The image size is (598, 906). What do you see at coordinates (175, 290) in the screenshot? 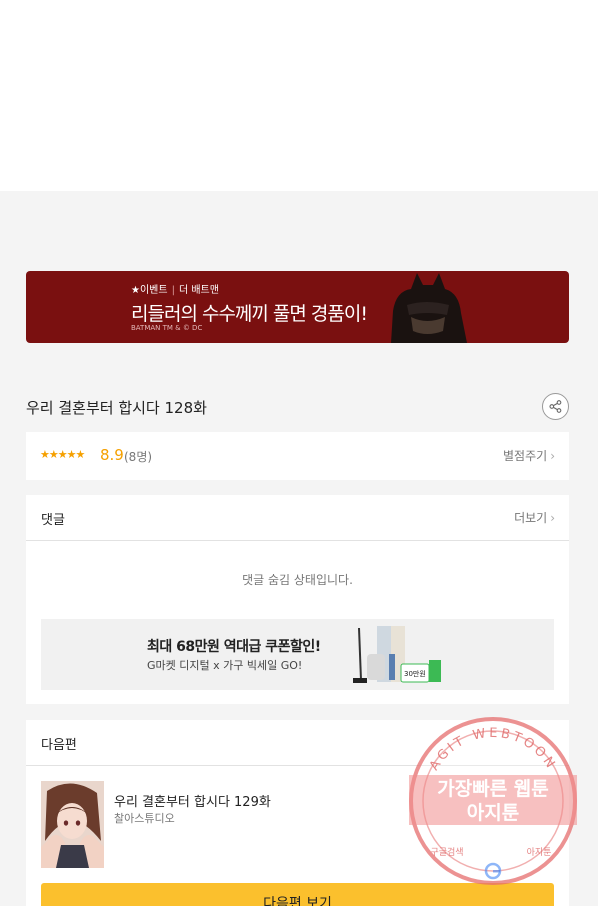
I see `banner-tag: ★이벤트 | 더 배트맨` at bounding box center [175, 290].